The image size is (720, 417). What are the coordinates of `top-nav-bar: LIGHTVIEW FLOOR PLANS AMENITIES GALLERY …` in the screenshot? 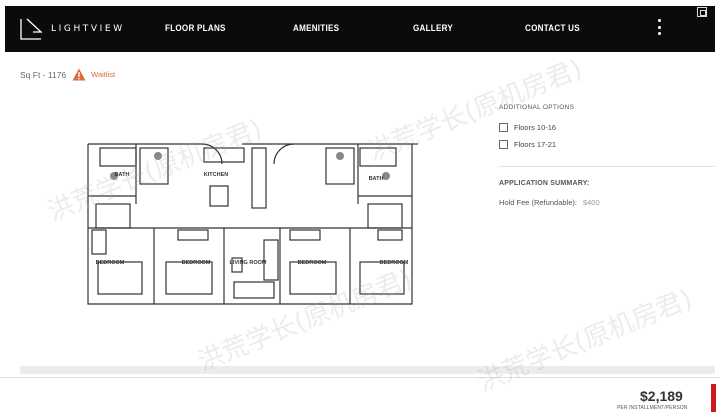 It's located at (360, 29).